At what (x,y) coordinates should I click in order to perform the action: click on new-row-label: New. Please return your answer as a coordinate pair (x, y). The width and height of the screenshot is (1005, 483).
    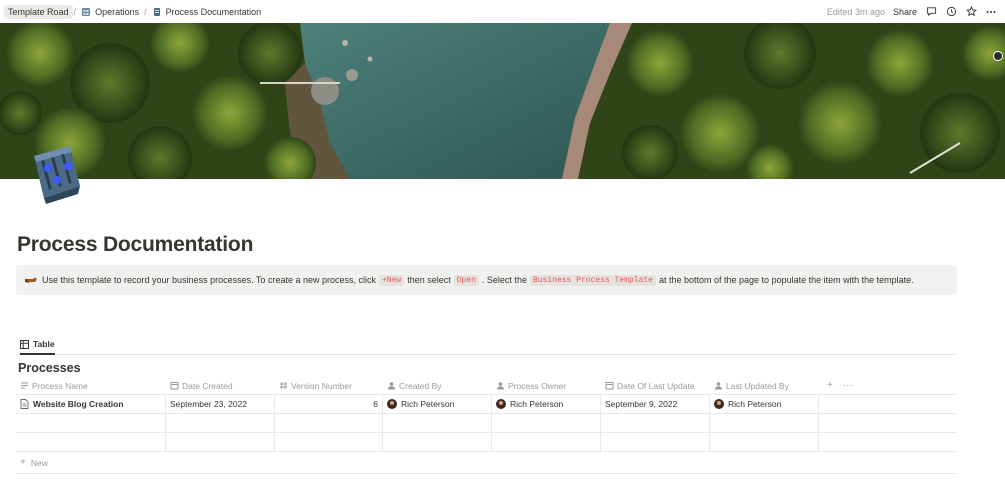
    Looking at the image, I should click on (39, 462).